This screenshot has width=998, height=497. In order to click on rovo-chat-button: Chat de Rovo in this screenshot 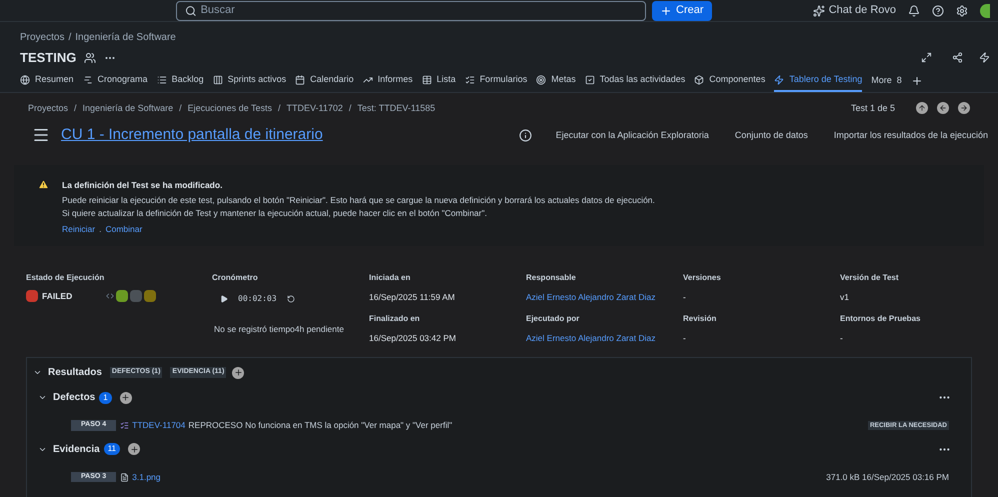, I will do `click(854, 10)`.